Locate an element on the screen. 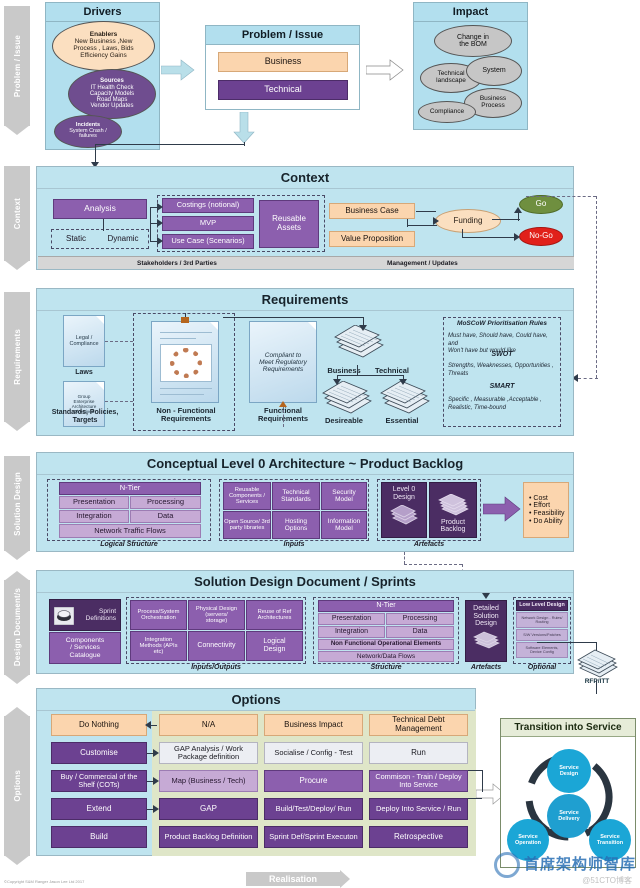  sdd-network-data-flows: Network/Data Flows is located at coordinates (386, 656).